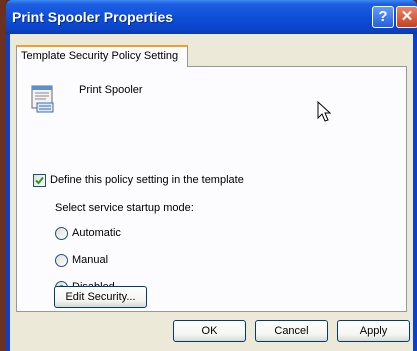 This screenshot has width=417, height=351. What do you see at coordinates (93, 17) in the screenshot?
I see `window-title: Print Spooler Properties` at bounding box center [93, 17].